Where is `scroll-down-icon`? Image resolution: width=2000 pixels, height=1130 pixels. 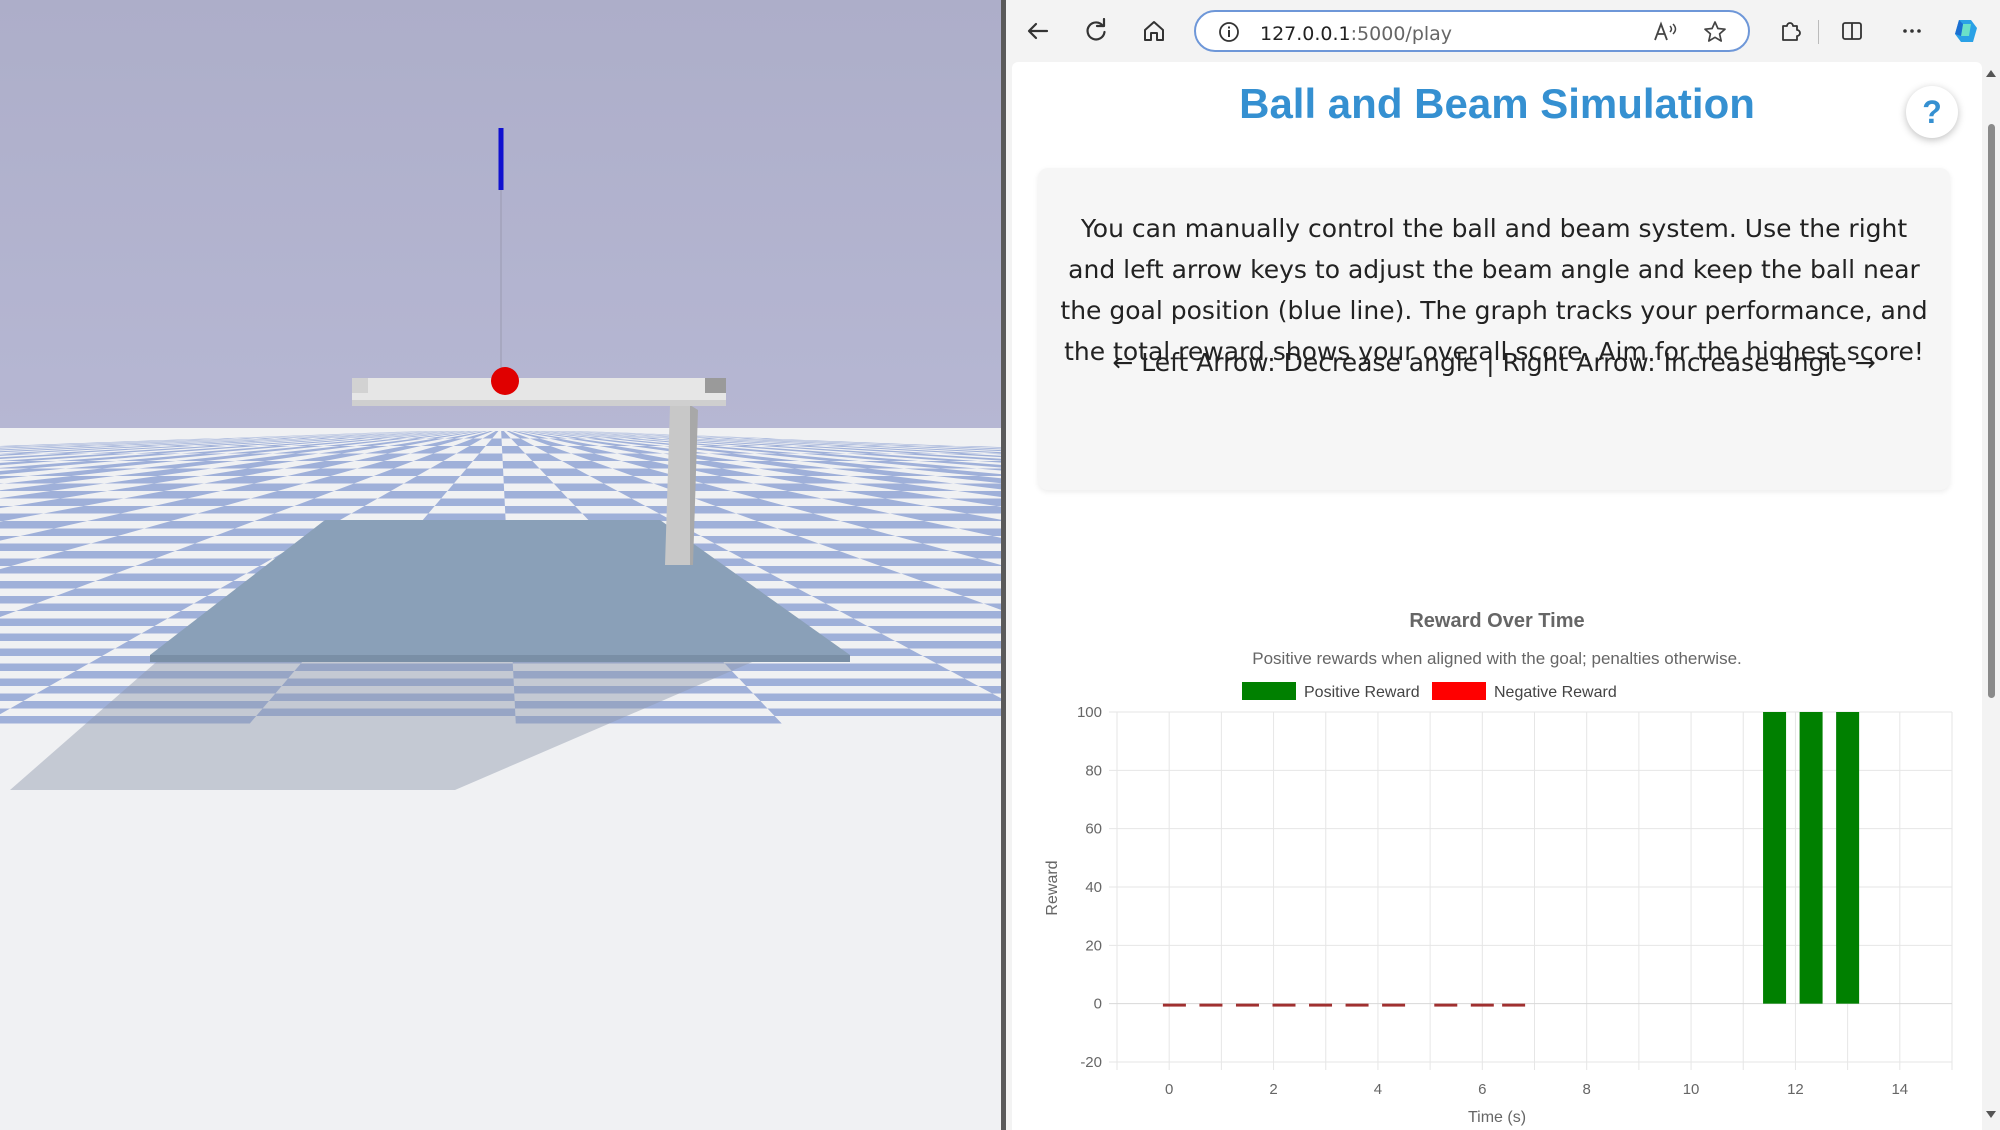 scroll-down-icon is located at coordinates (1991, 1115).